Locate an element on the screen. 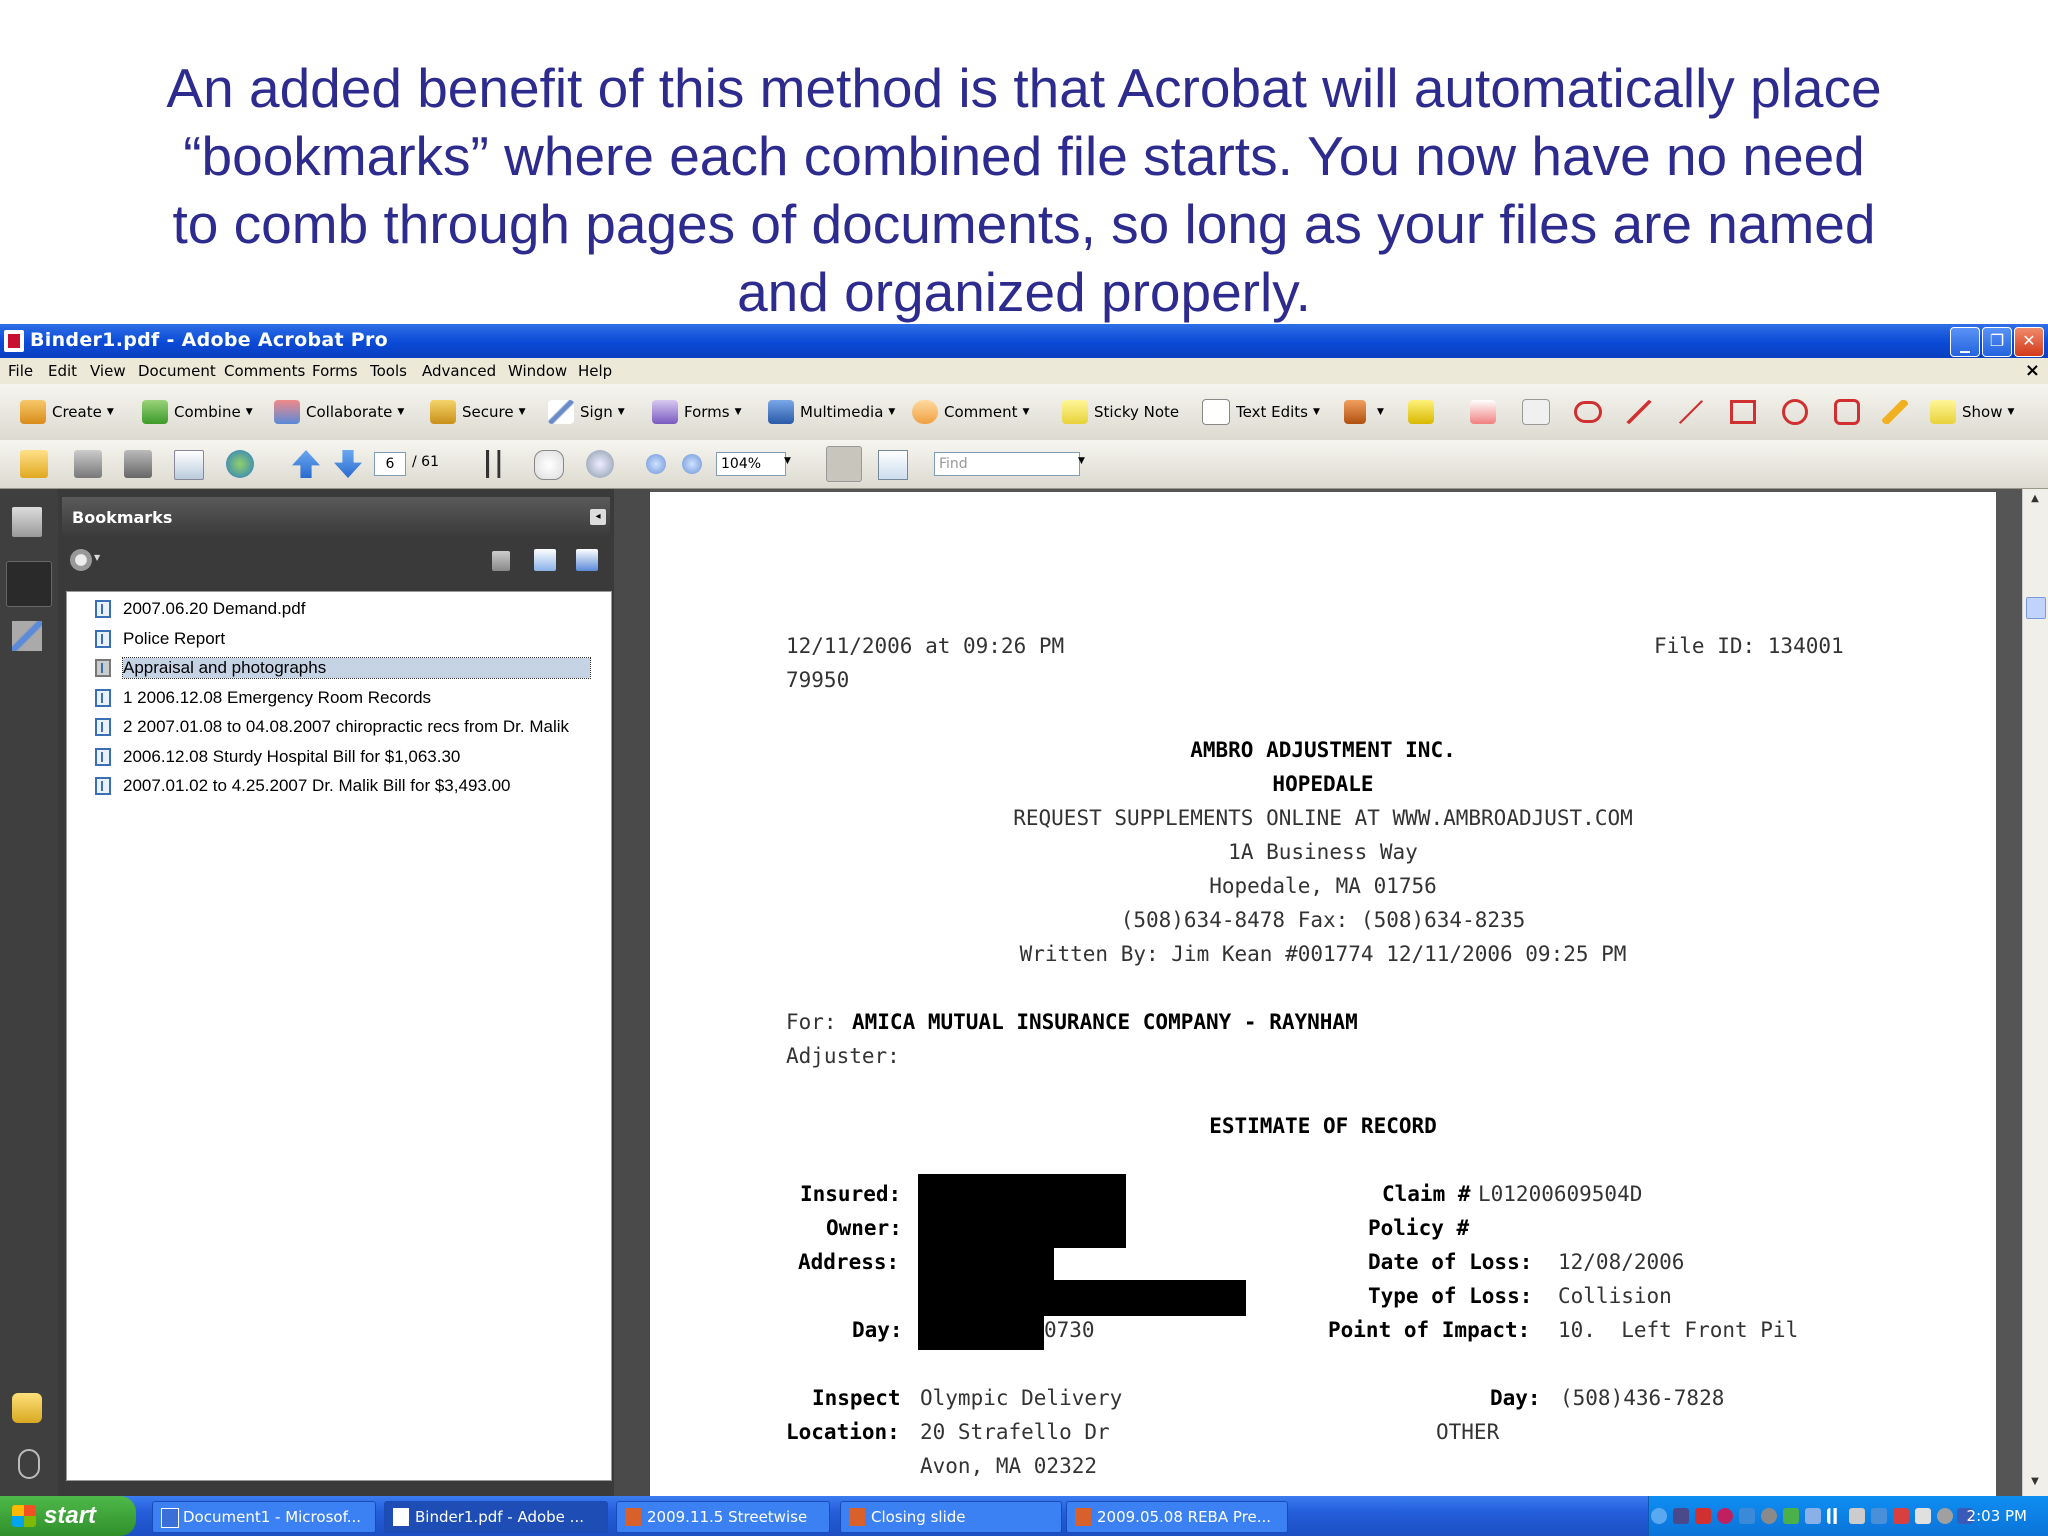 Image resolution: width=2048 pixels, height=1536 pixels. collaborate-button: Collaborate ▼ is located at coordinates (339, 412).